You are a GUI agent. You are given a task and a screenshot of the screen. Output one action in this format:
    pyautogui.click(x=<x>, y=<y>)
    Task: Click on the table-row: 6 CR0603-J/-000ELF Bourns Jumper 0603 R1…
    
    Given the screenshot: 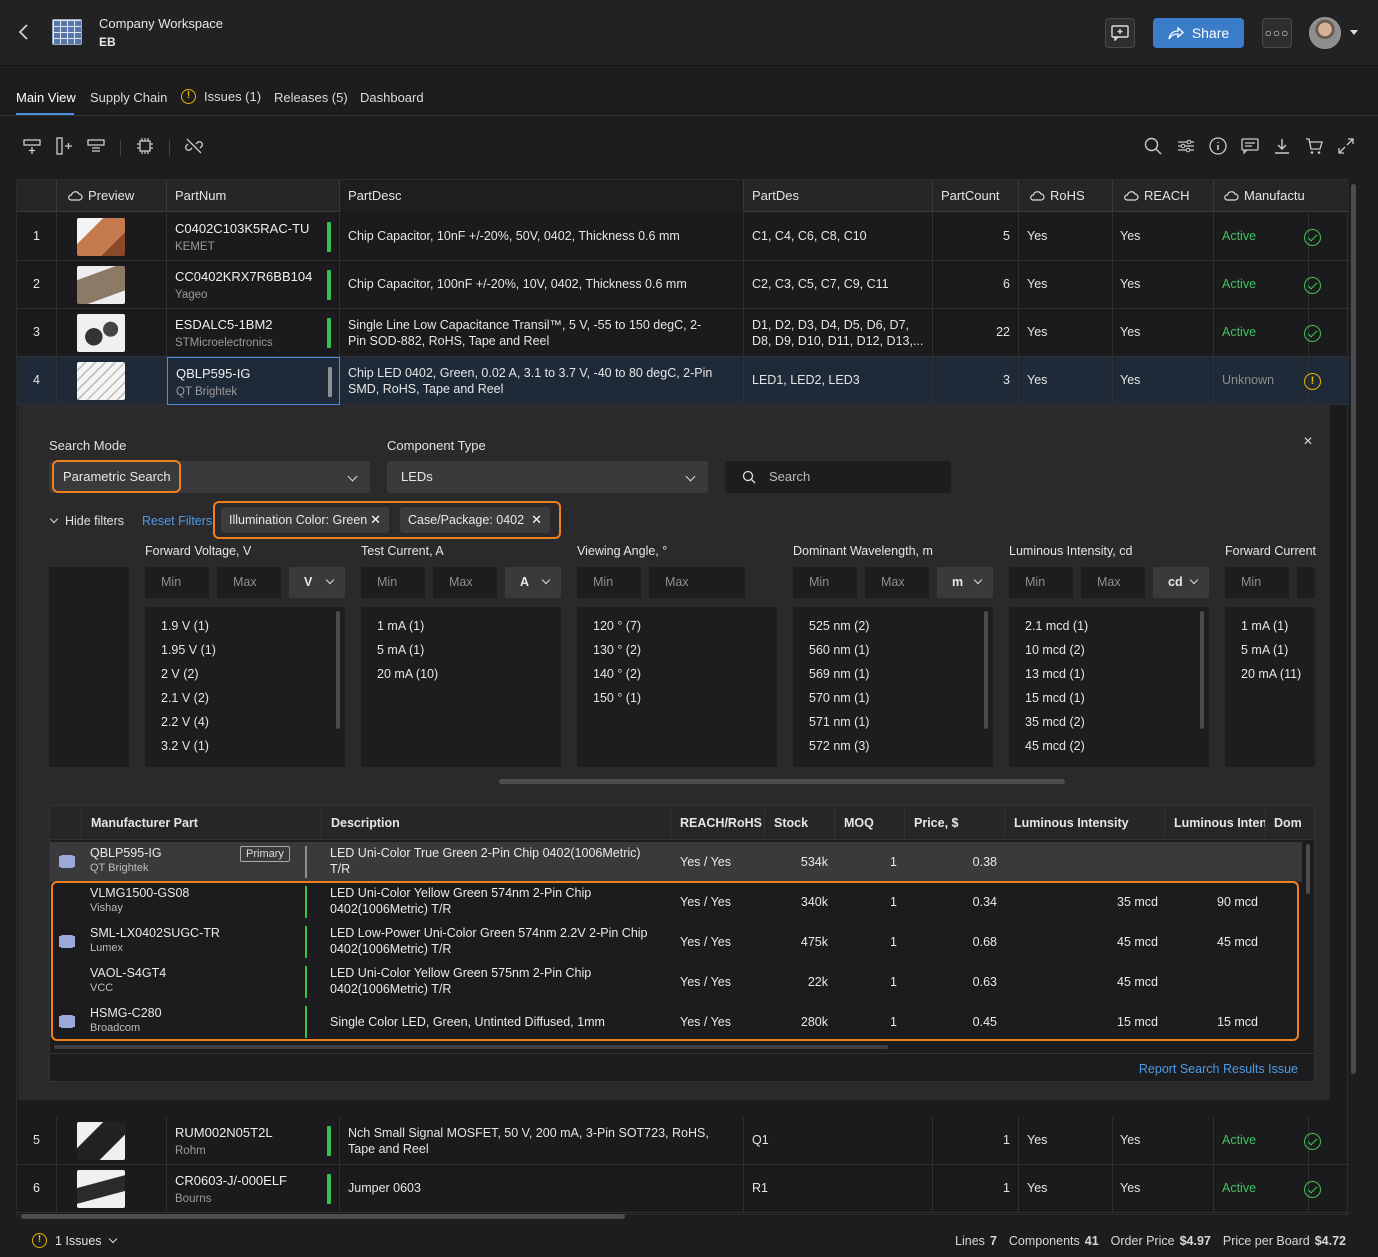 What is the action you would take?
    pyautogui.click(x=683, y=1189)
    